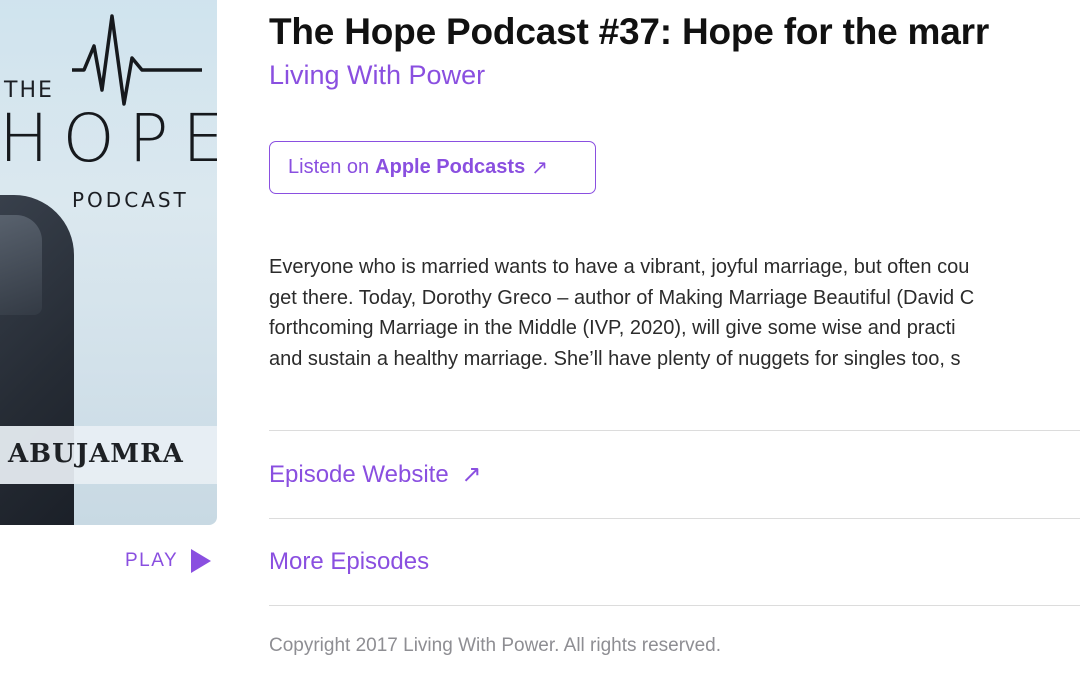 This screenshot has height=675, width=1080. I want to click on episode-website-label: Episode Website, so click(359, 474).